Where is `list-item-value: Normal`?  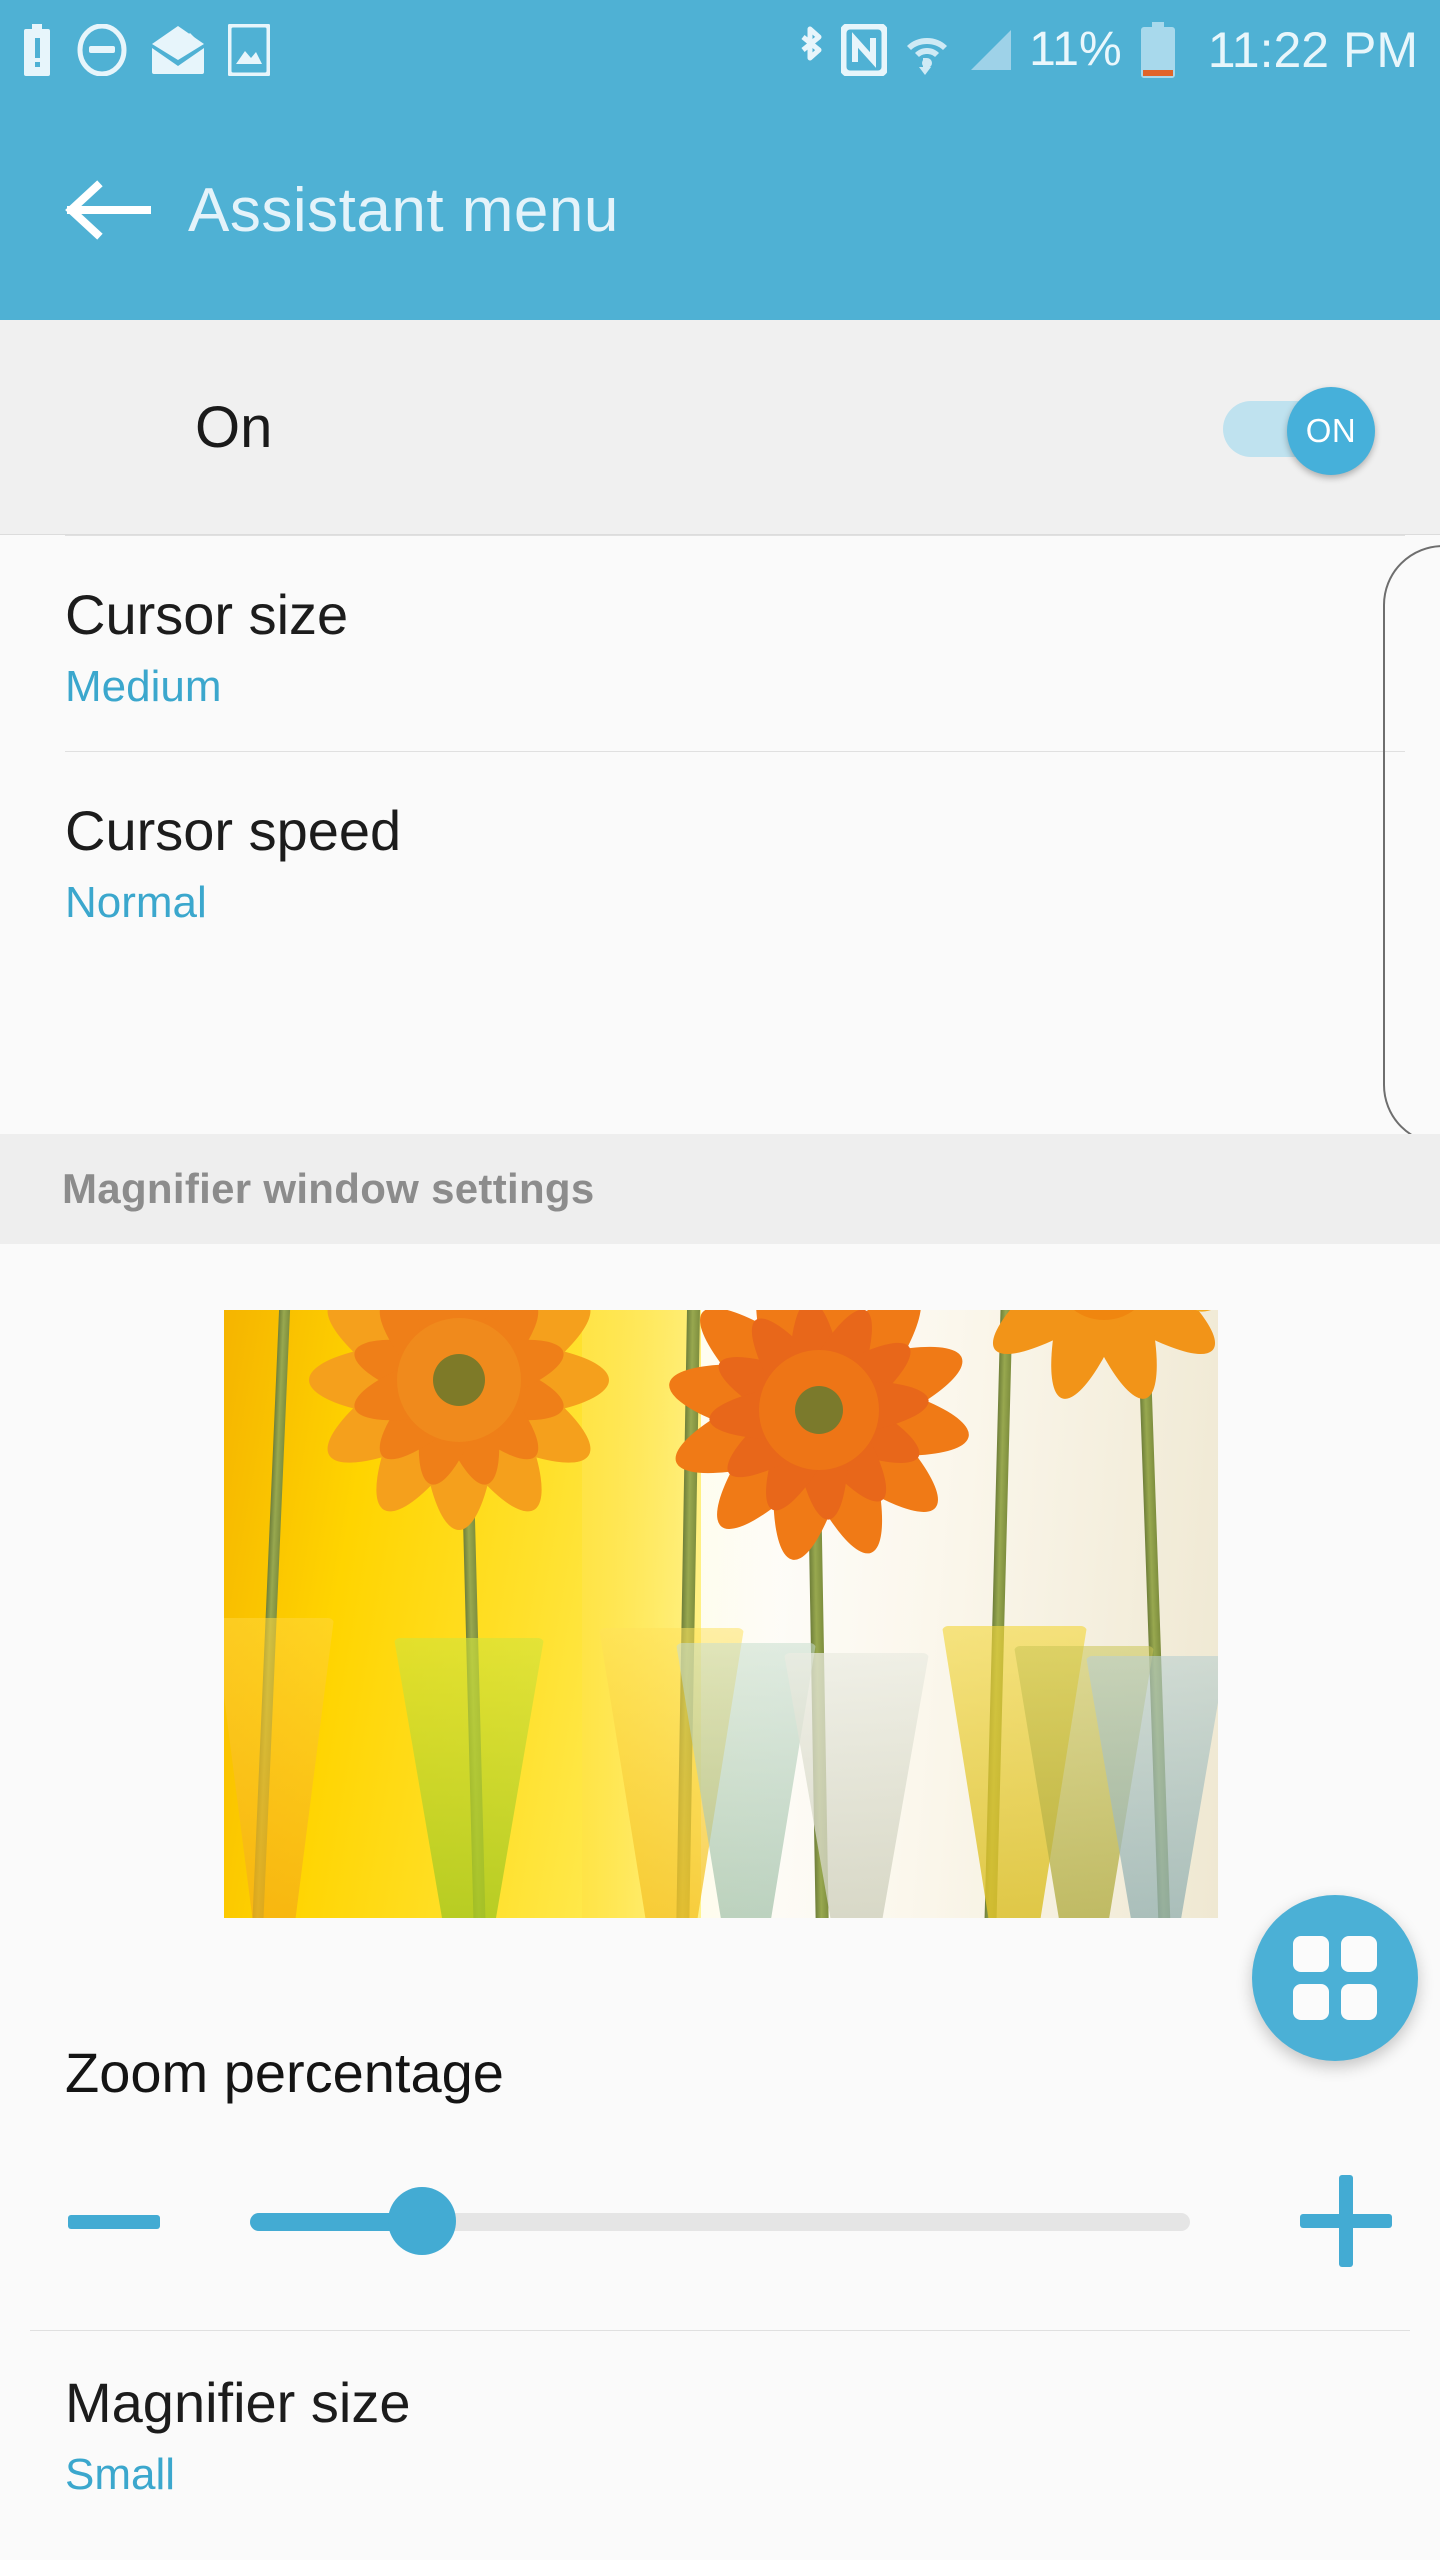 list-item-value: Normal is located at coordinates (136, 902).